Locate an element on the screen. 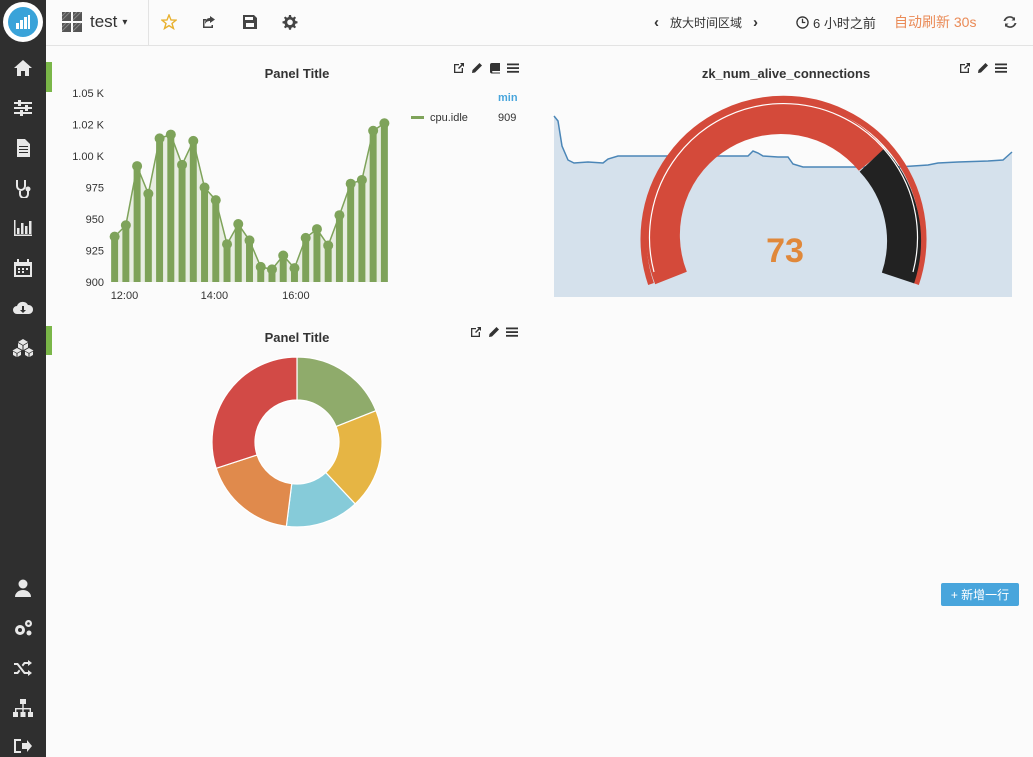 The height and width of the screenshot is (757, 1033). sign-out-icon is located at coordinates (23, 746).